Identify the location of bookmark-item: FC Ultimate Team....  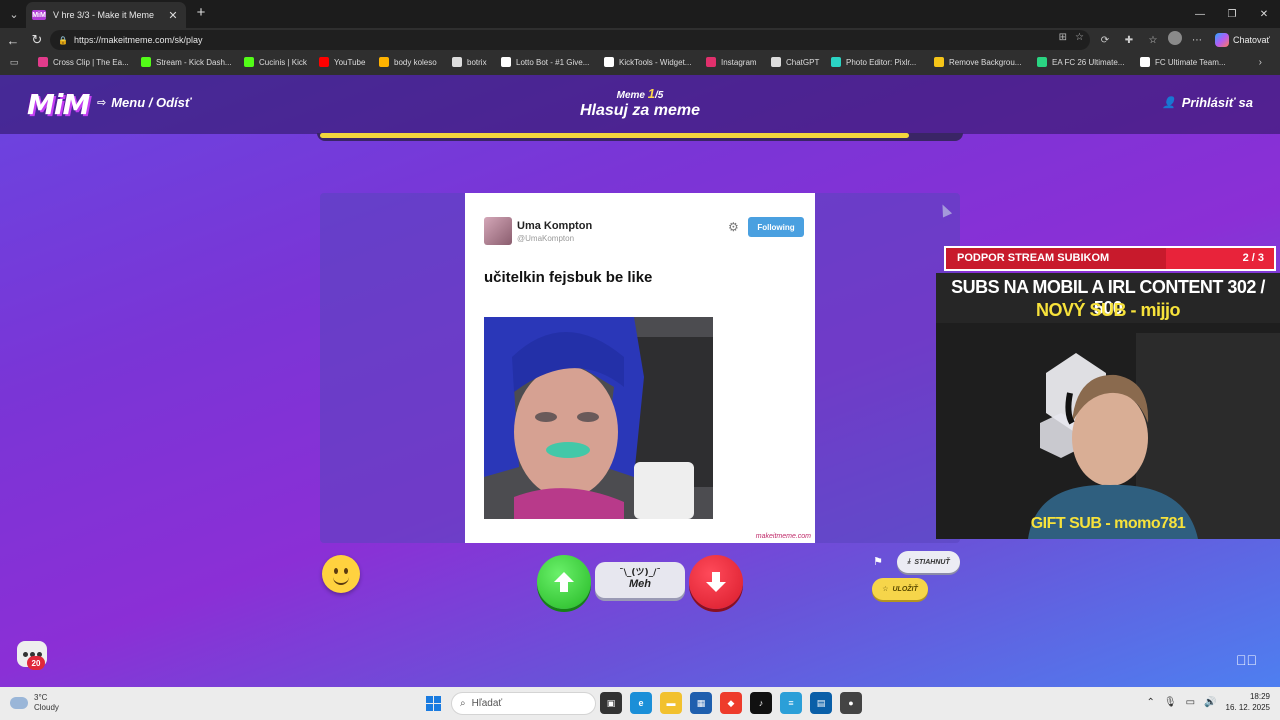
(1183, 62).